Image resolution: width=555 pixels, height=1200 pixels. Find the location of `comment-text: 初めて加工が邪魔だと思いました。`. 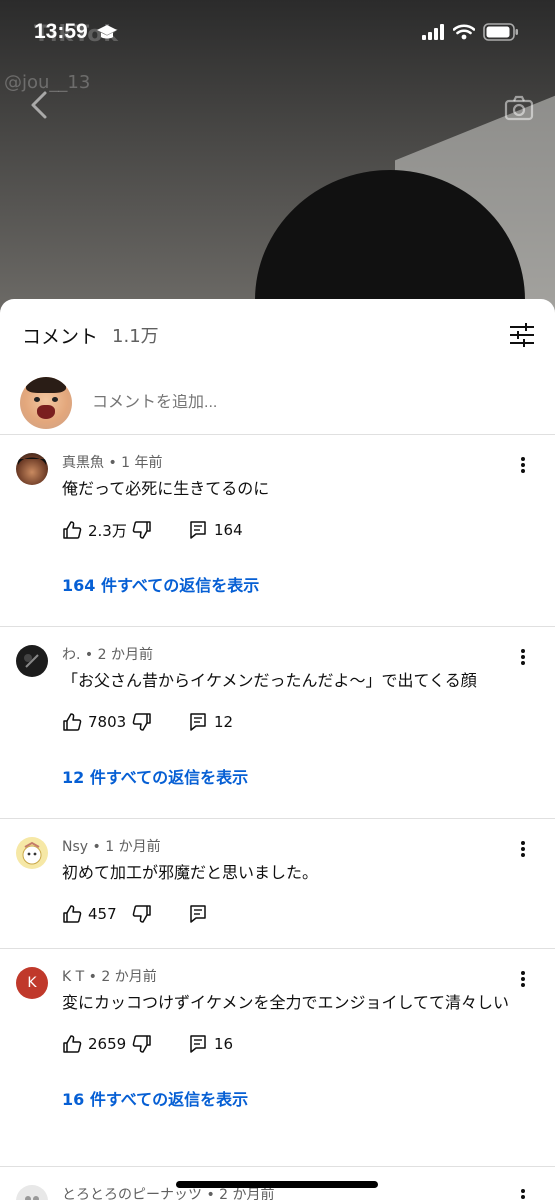

comment-text: 初めて加工が邪魔だと思いました。 is located at coordinates (190, 872).